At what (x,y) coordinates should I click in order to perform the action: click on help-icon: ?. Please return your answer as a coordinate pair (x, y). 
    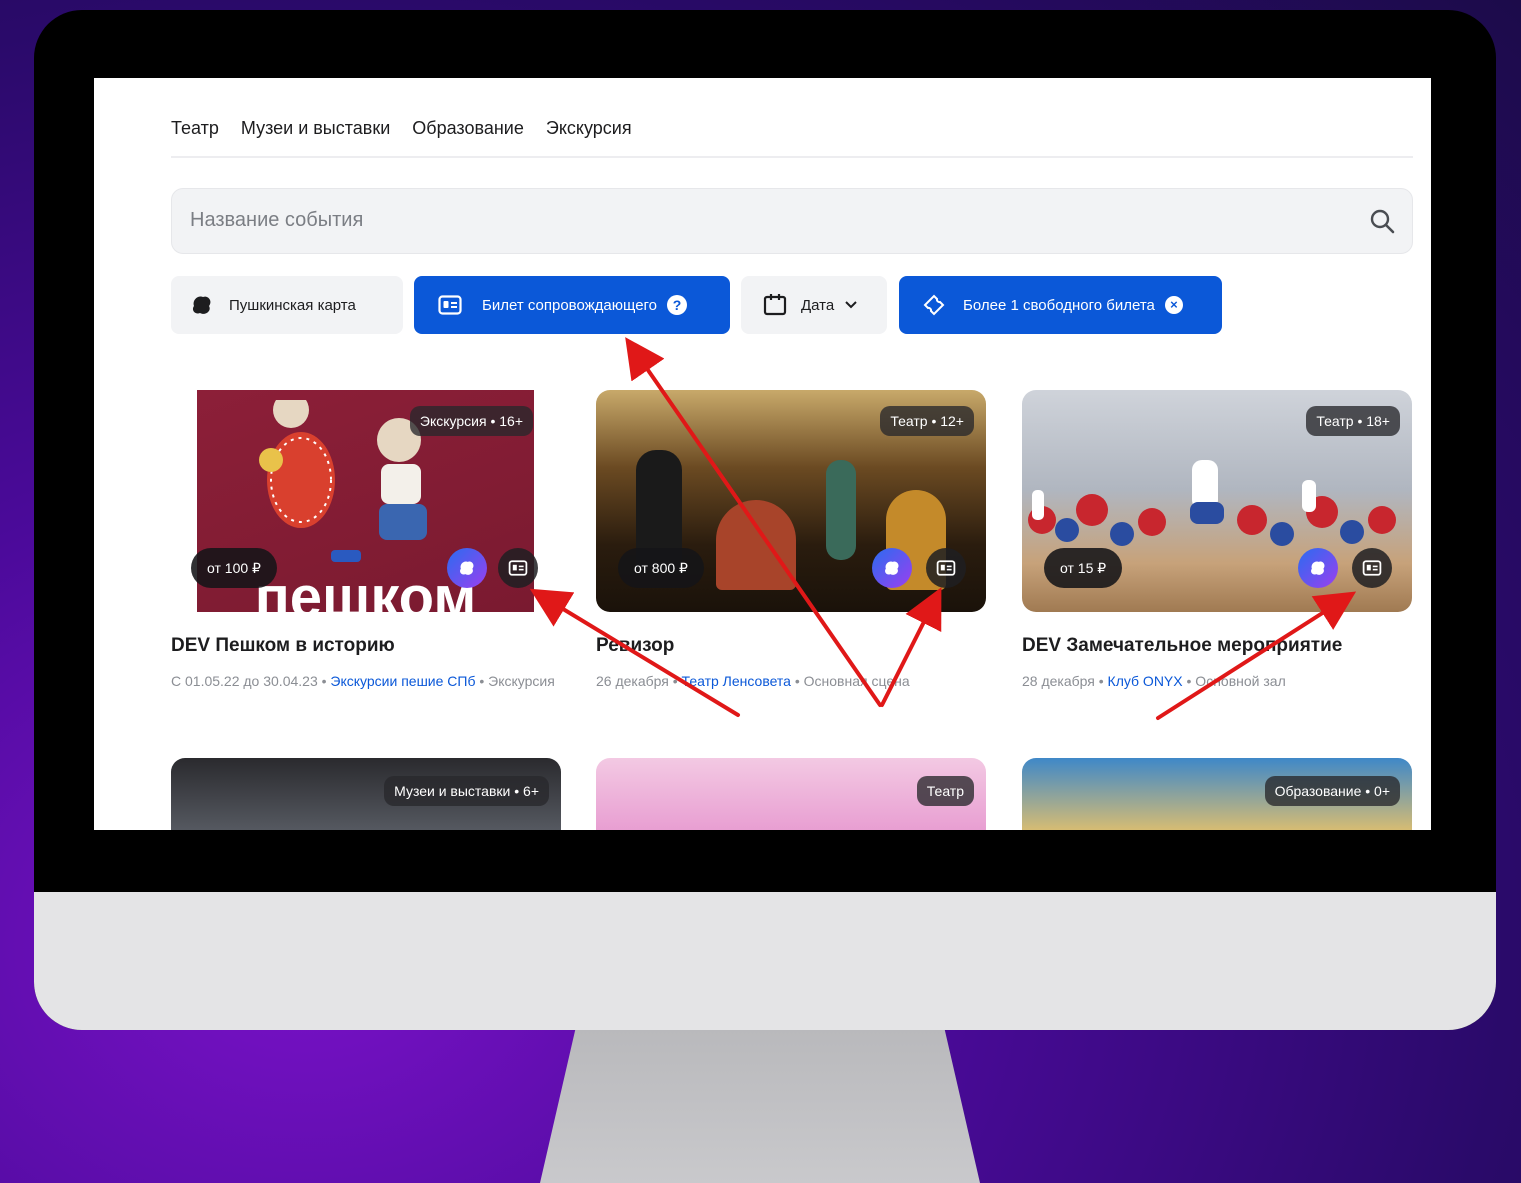
    Looking at the image, I should click on (677, 305).